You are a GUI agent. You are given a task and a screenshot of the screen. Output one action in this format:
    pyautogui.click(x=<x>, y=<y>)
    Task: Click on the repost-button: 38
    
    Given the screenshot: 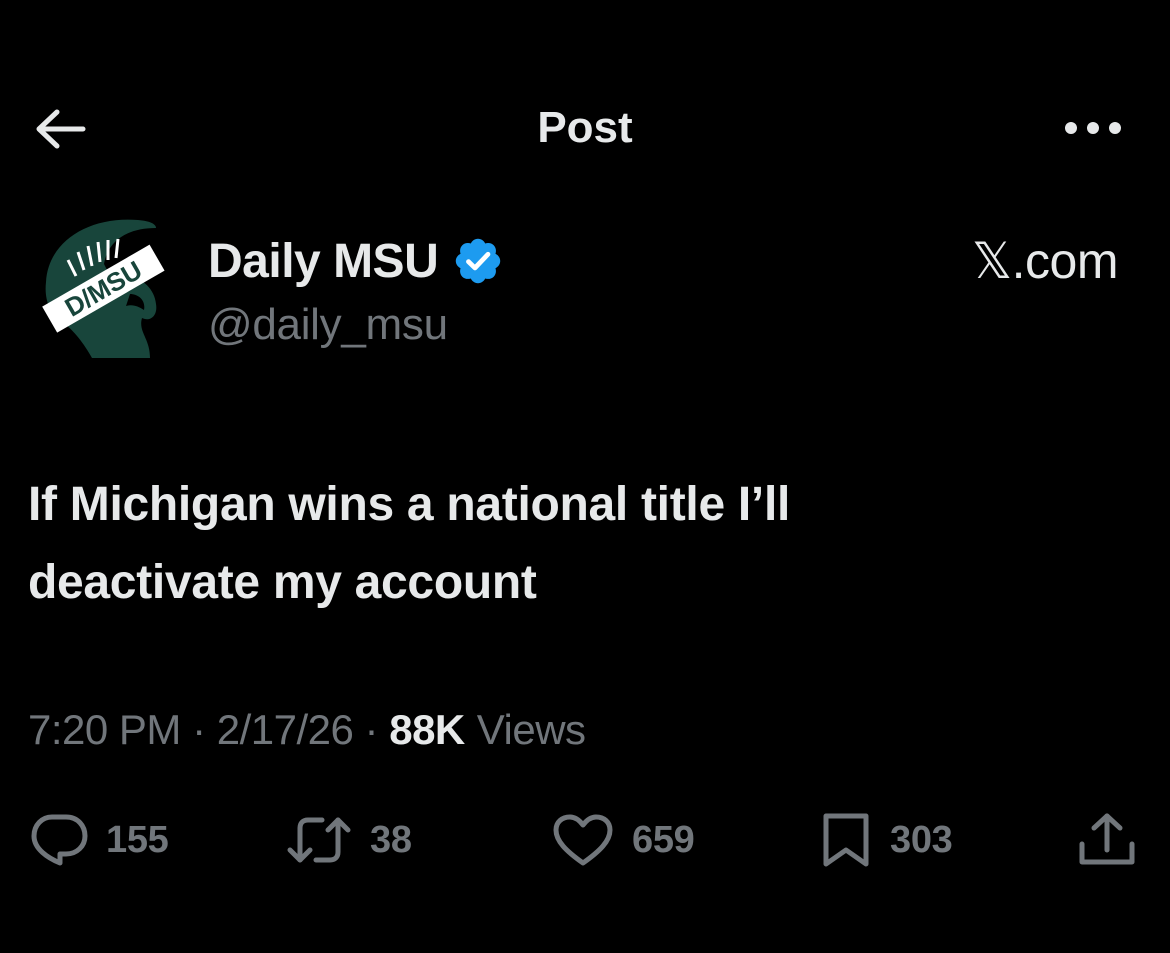 What is the action you would take?
    pyautogui.click(x=349, y=840)
    